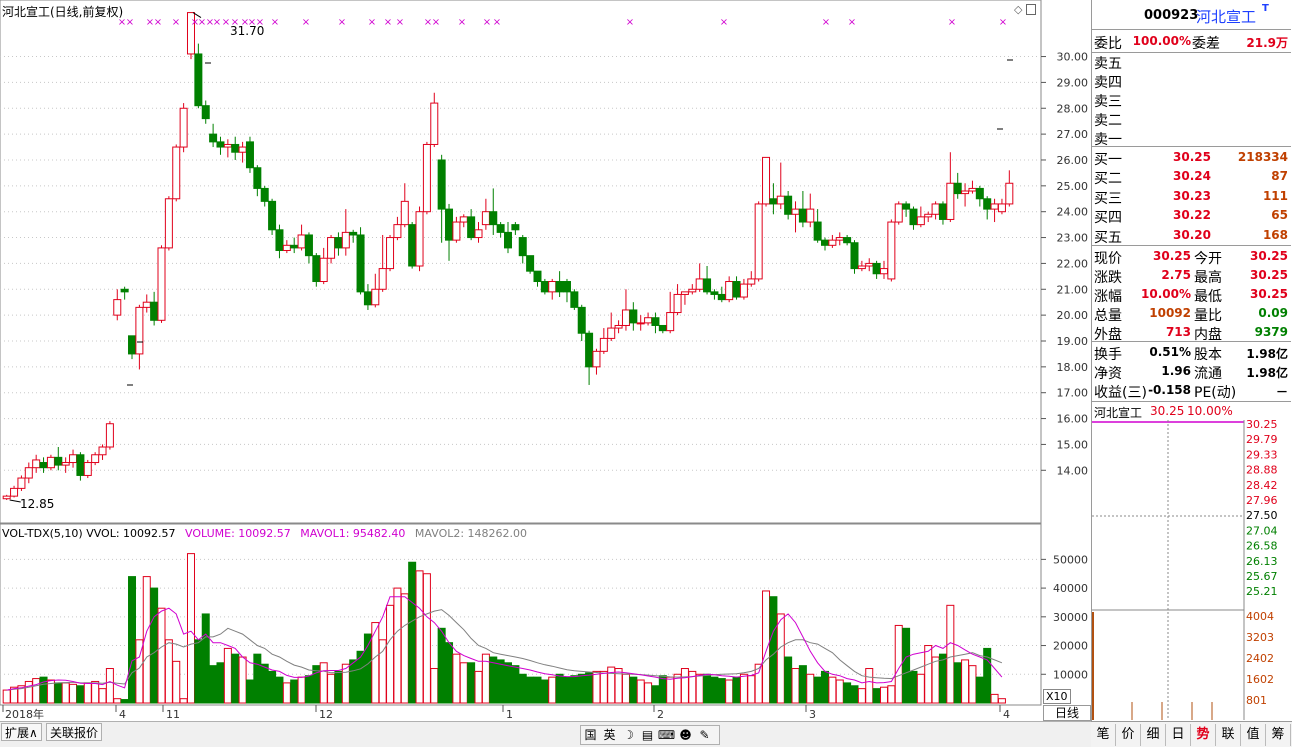  I want to click on quote-stat-row: 涨幅 10.00% 最低 30.25, so click(1191, 295).